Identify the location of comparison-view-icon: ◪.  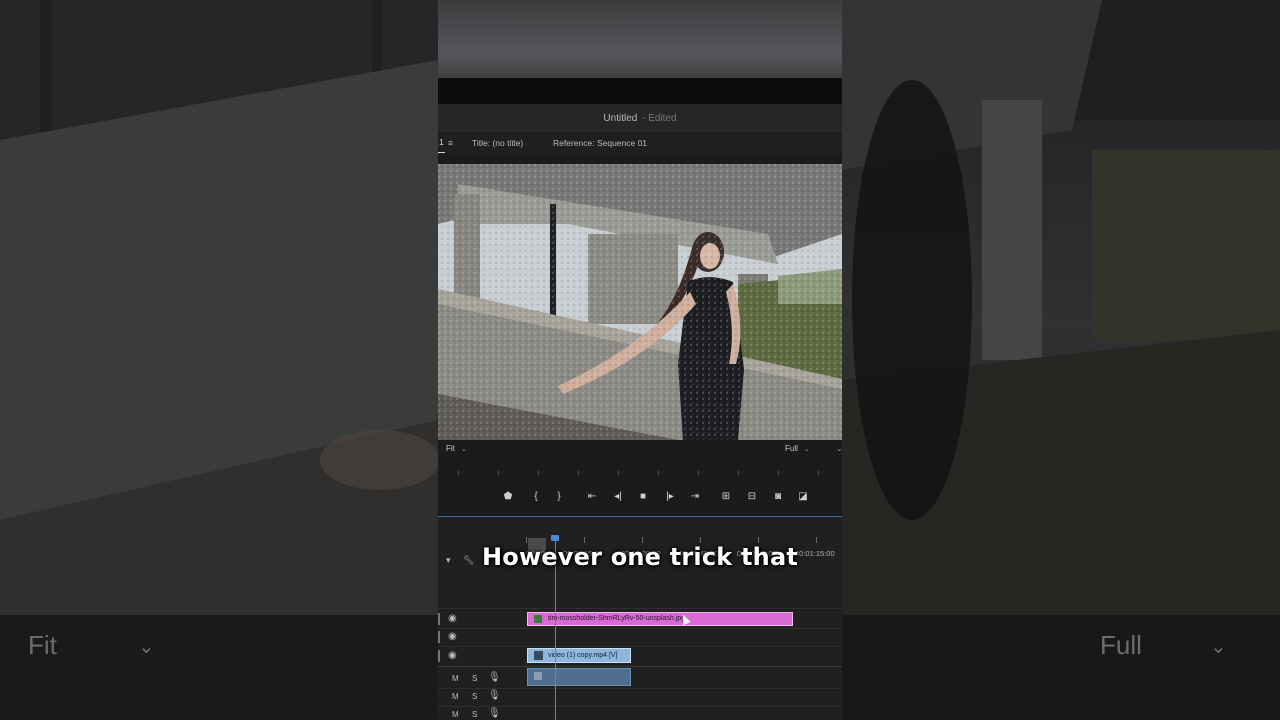
(803, 497).